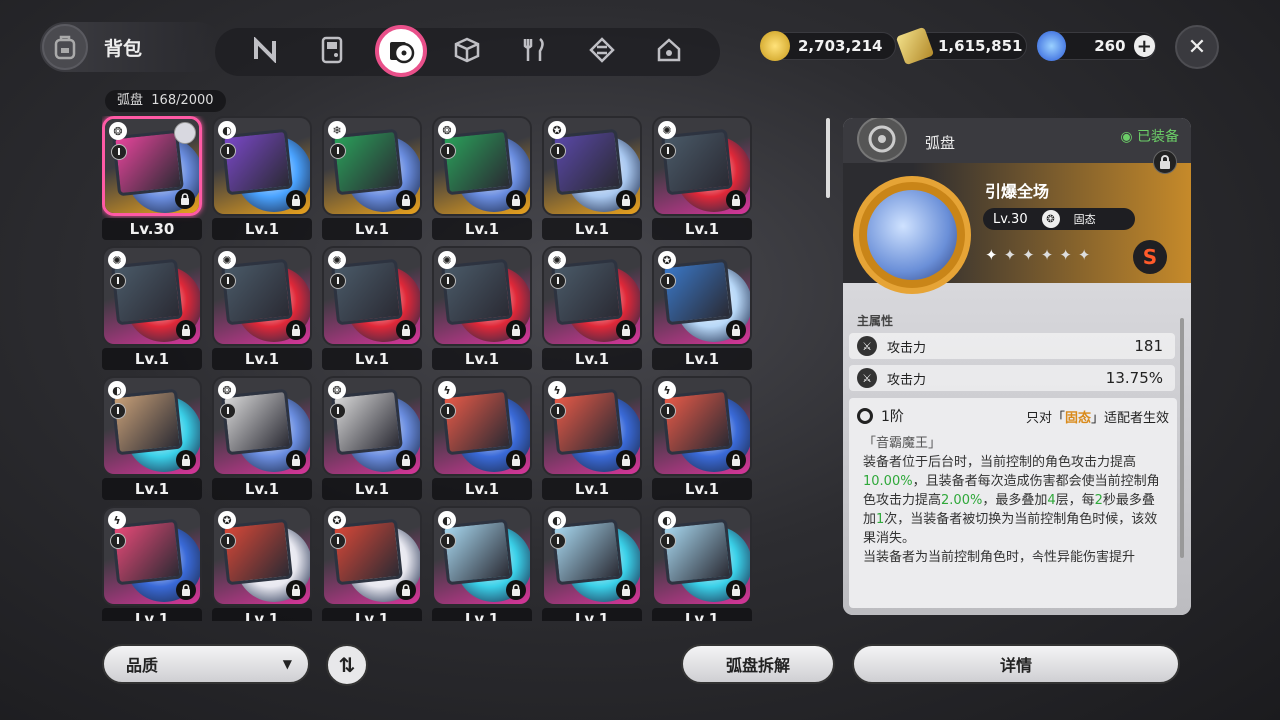 The width and height of the screenshot is (1280, 720). Describe the element at coordinates (1110, 46) in the screenshot. I see `currency-film-value: 260` at that location.